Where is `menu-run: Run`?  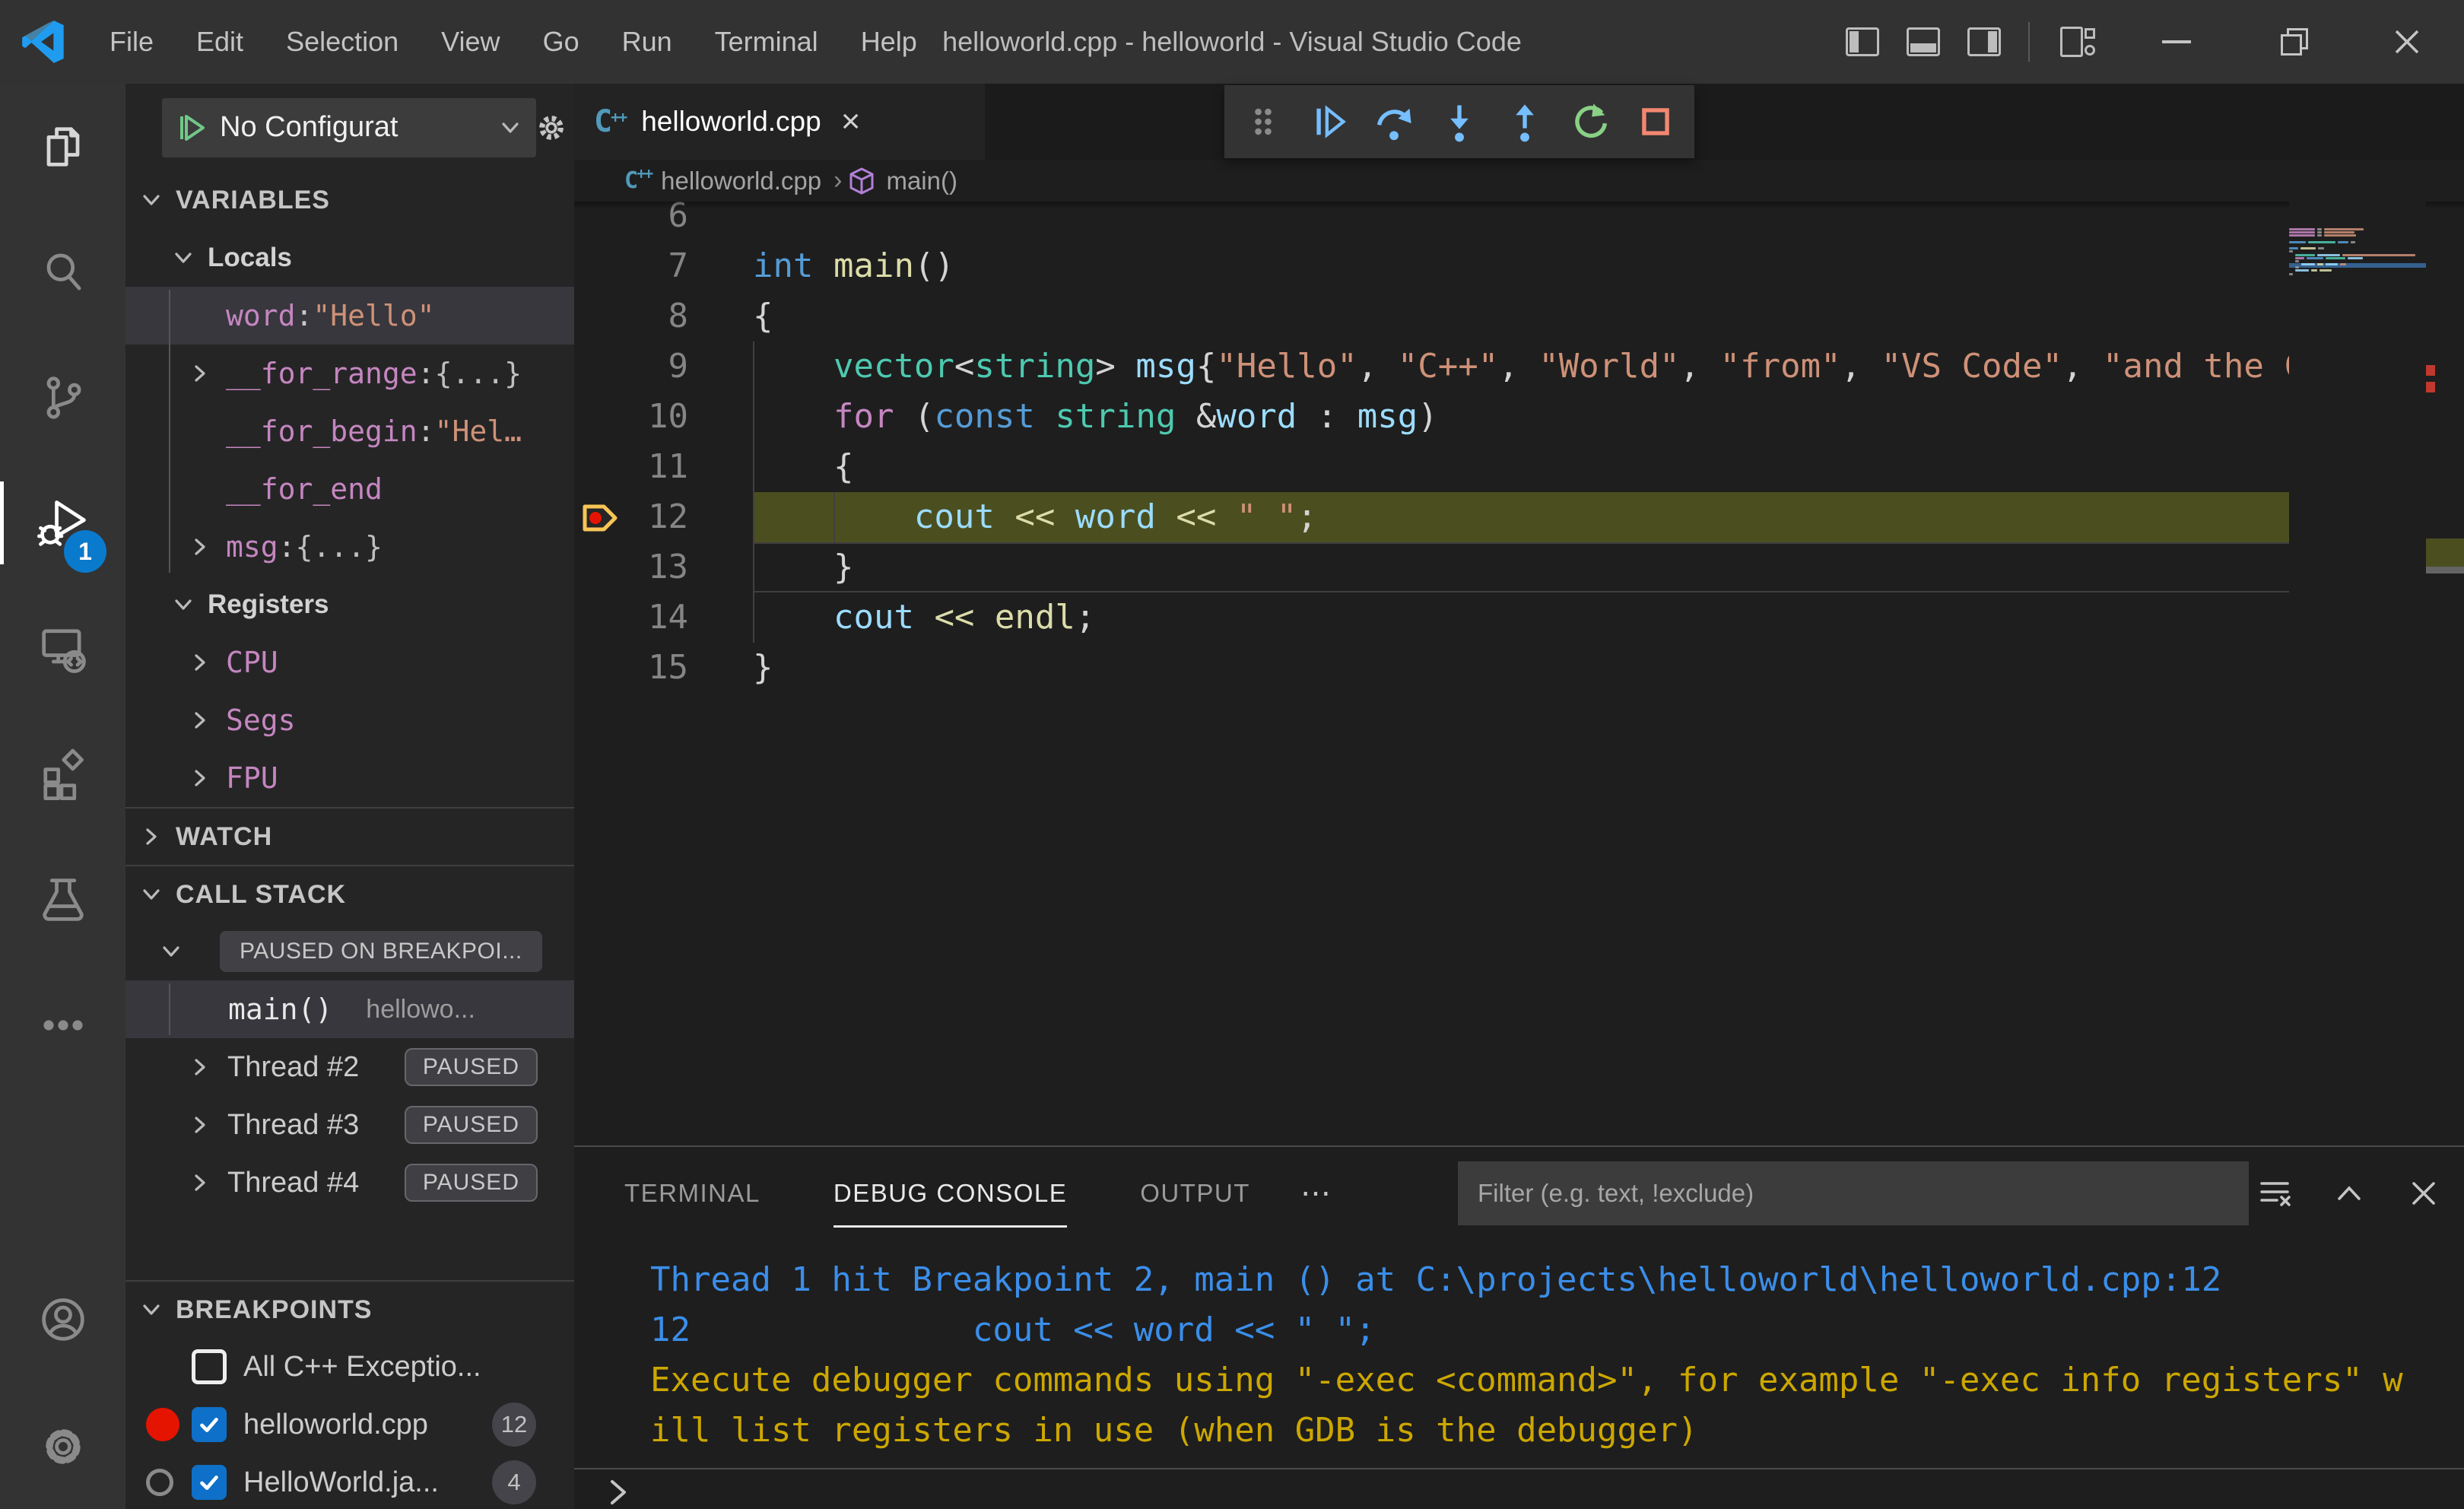
menu-run: Run is located at coordinates (647, 42).